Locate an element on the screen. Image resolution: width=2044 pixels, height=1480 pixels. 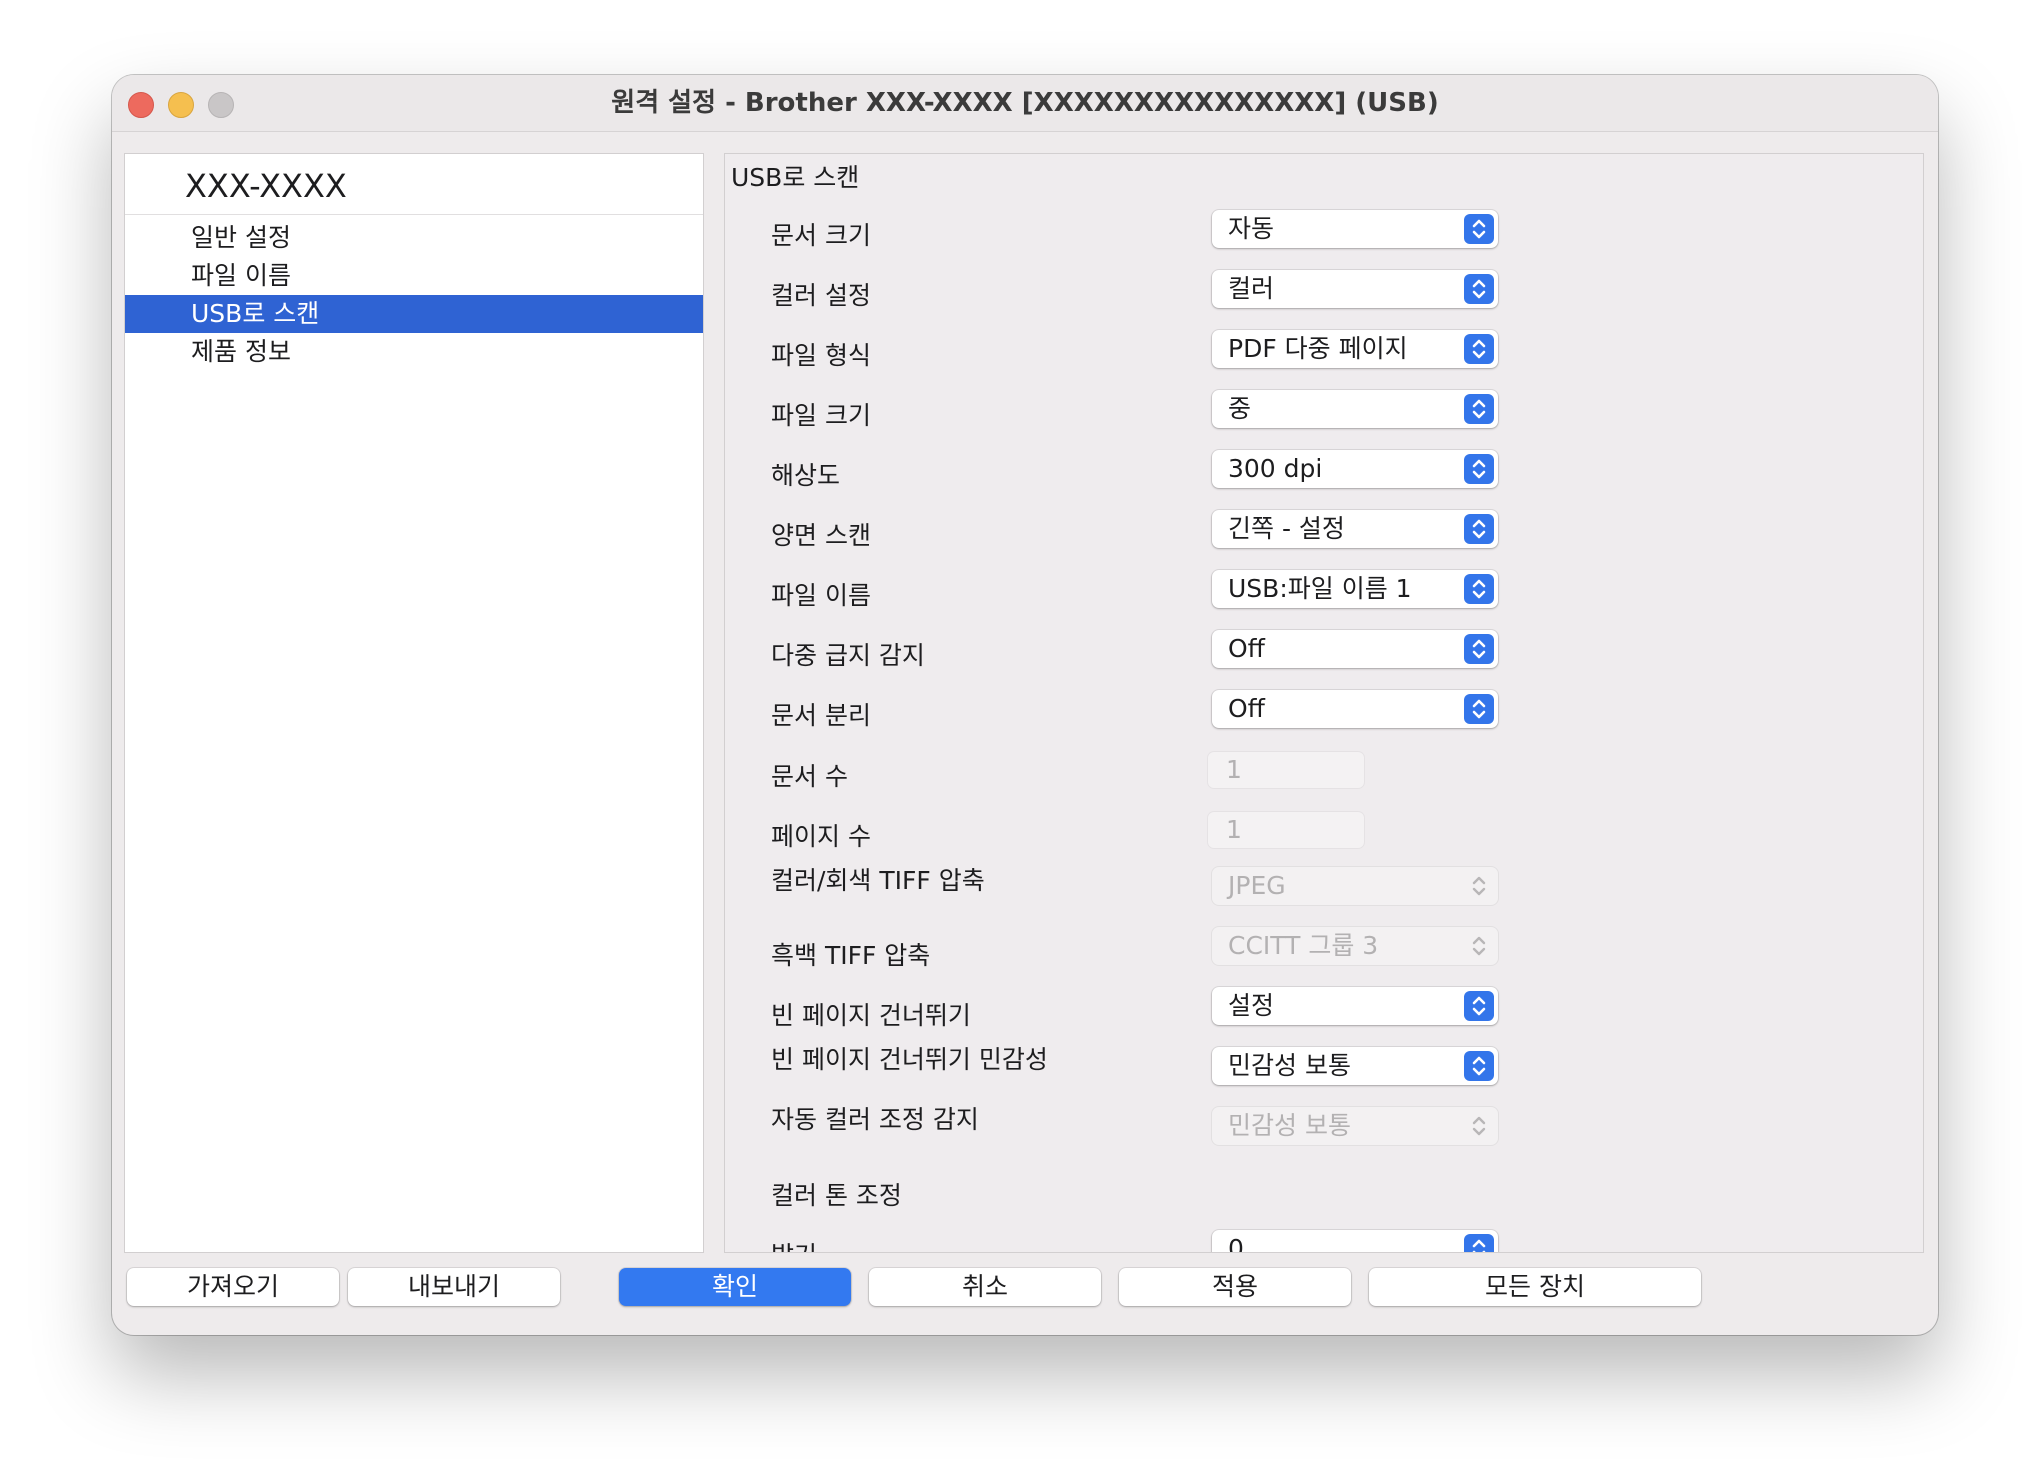
resolution-value: 300 dpi is located at coordinates (1275, 468).